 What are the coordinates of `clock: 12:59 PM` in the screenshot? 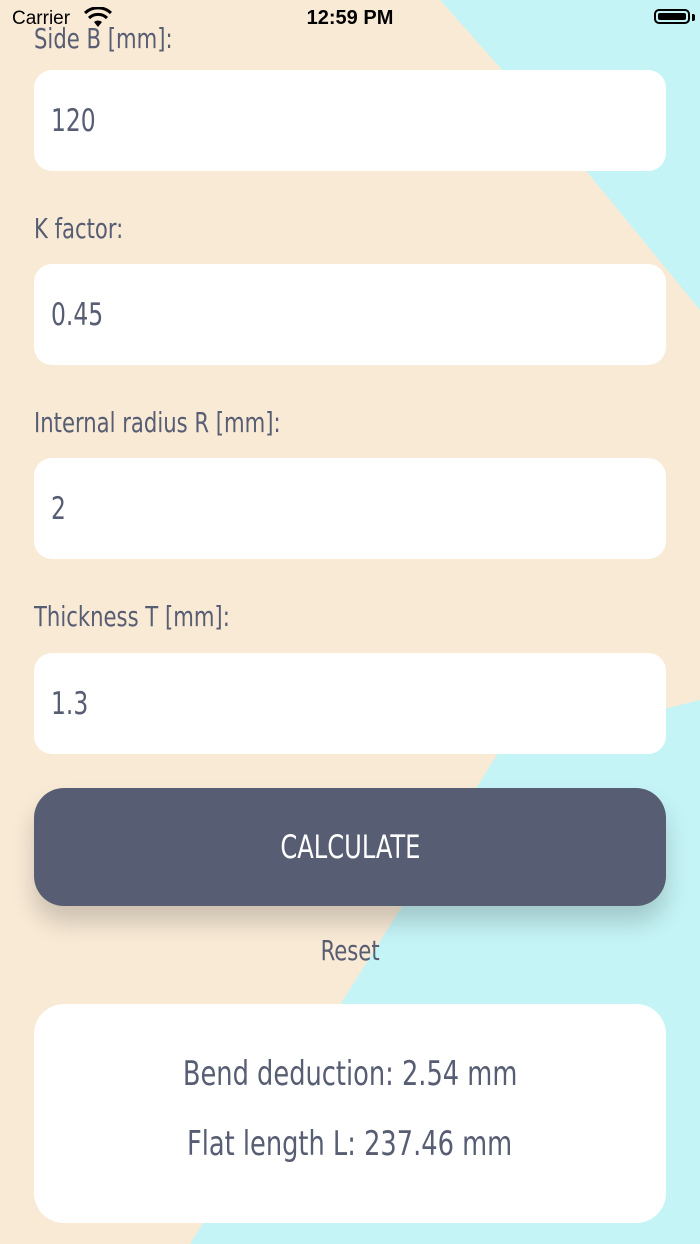 It's located at (350, 18).